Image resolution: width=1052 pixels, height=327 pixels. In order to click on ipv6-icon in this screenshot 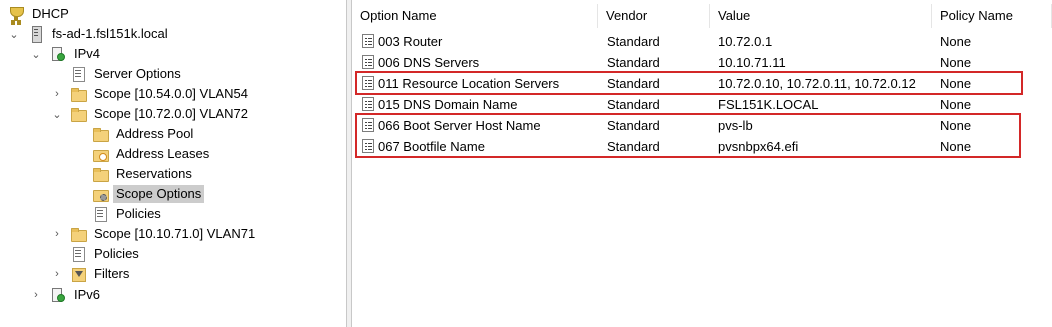, I will do `click(58, 295)`.